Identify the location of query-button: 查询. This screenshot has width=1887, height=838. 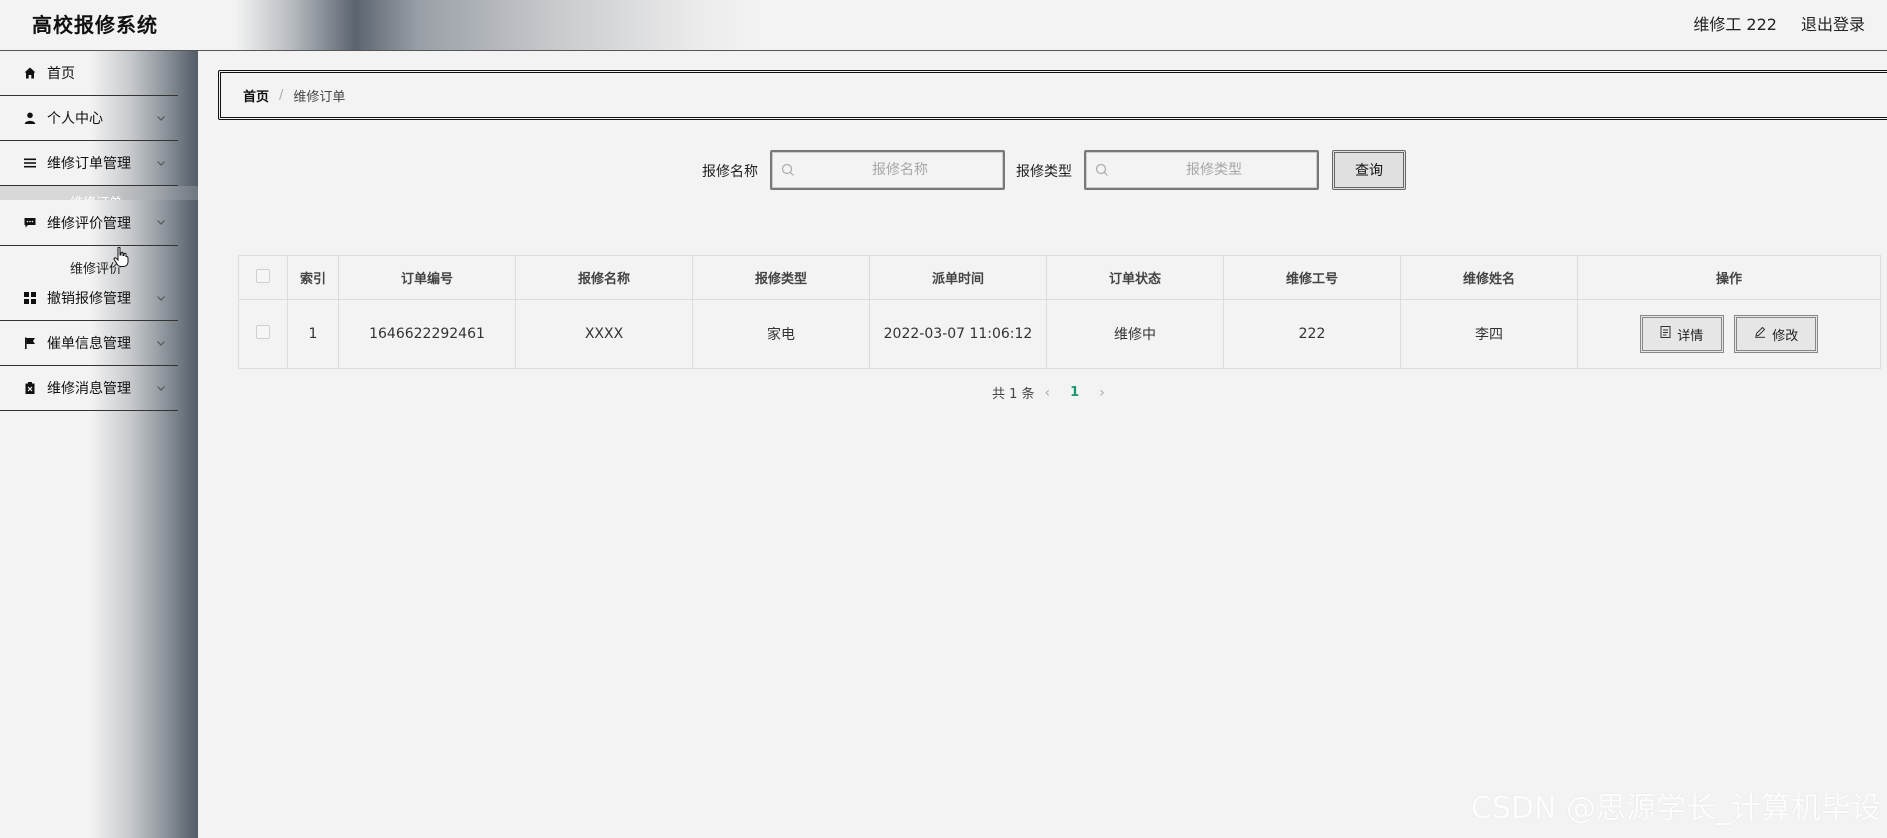
(1369, 170).